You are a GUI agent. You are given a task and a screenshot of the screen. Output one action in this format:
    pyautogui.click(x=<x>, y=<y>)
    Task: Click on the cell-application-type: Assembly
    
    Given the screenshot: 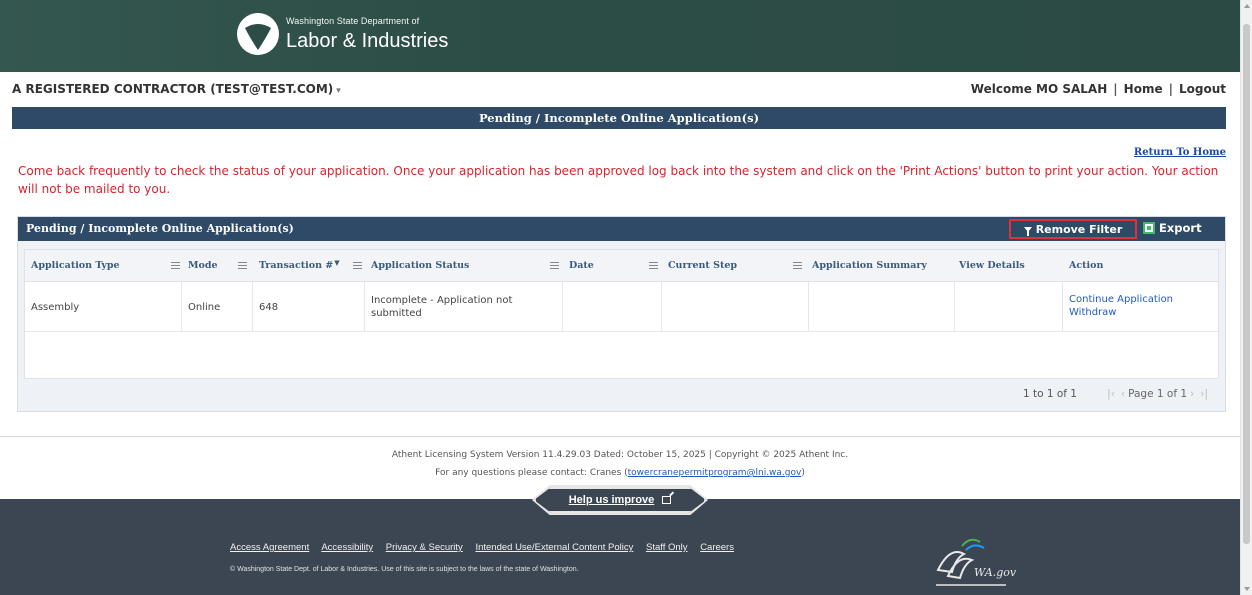 What is the action you would take?
    pyautogui.click(x=103, y=307)
    